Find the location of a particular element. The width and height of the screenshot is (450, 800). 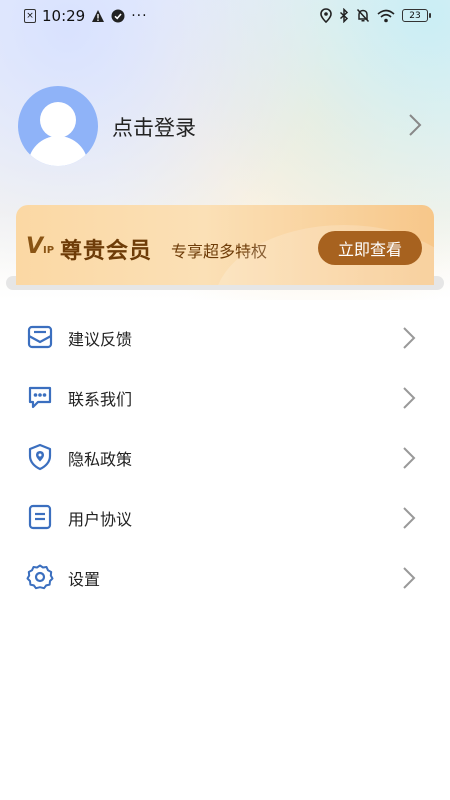

wifi-icon is located at coordinates (386, 15).